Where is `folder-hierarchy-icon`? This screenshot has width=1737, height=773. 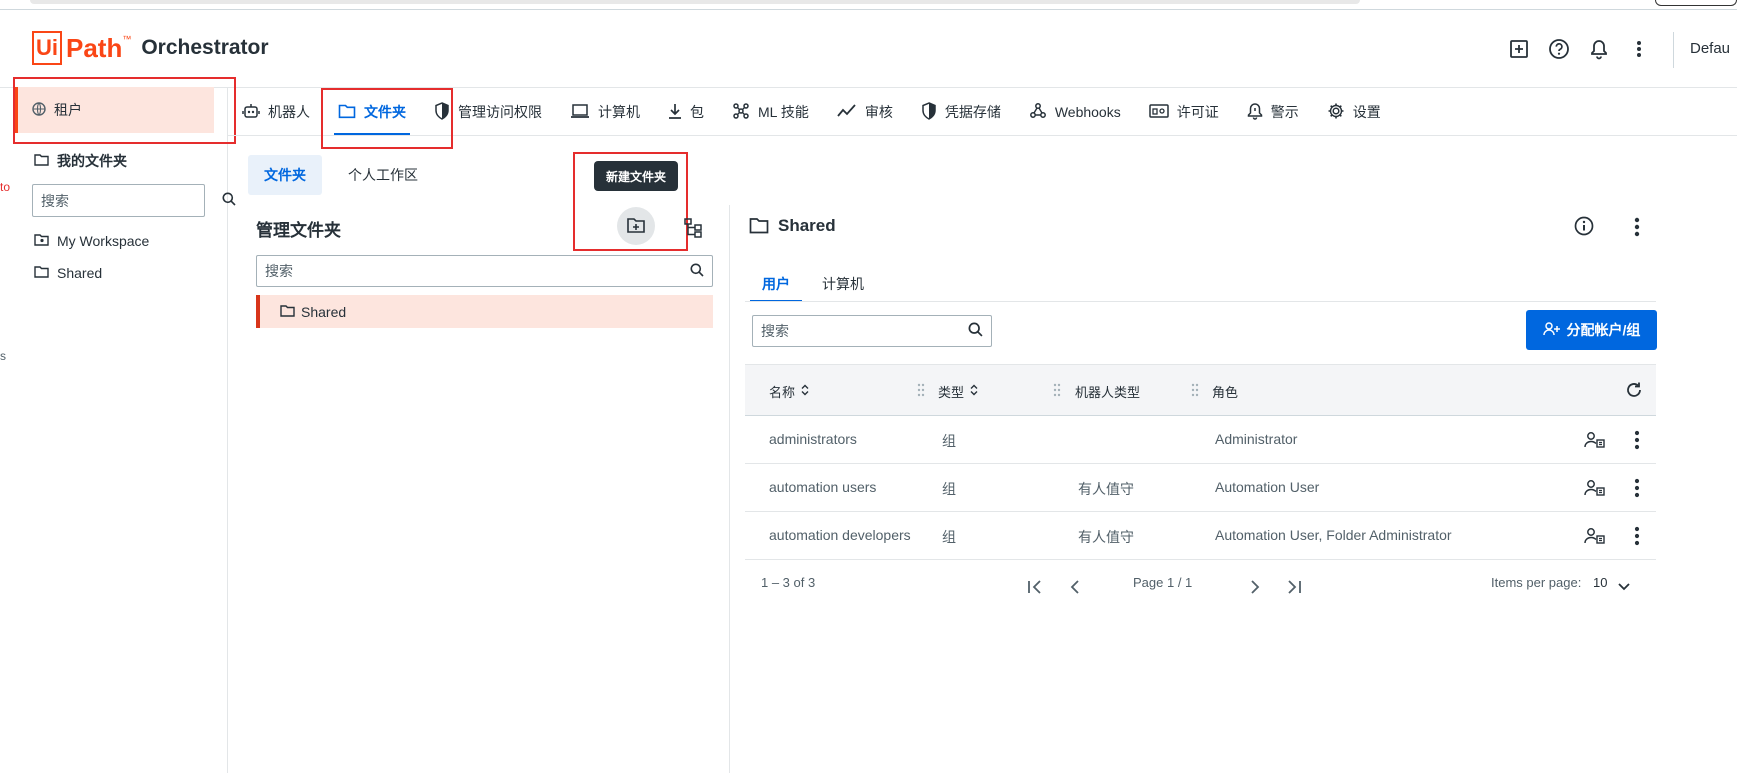
folder-hierarchy-icon is located at coordinates (694, 228).